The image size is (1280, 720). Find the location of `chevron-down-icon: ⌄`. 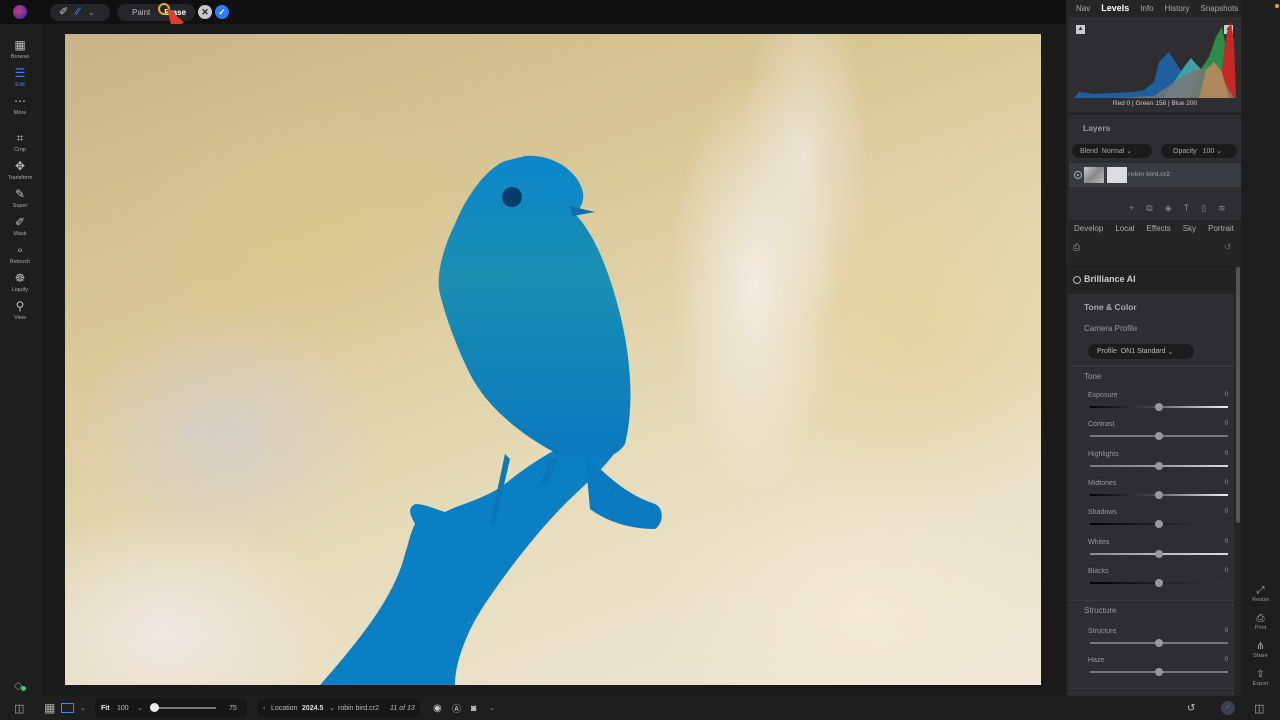

chevron-down-icon: ⌄ is located at coordinates (91, 12).